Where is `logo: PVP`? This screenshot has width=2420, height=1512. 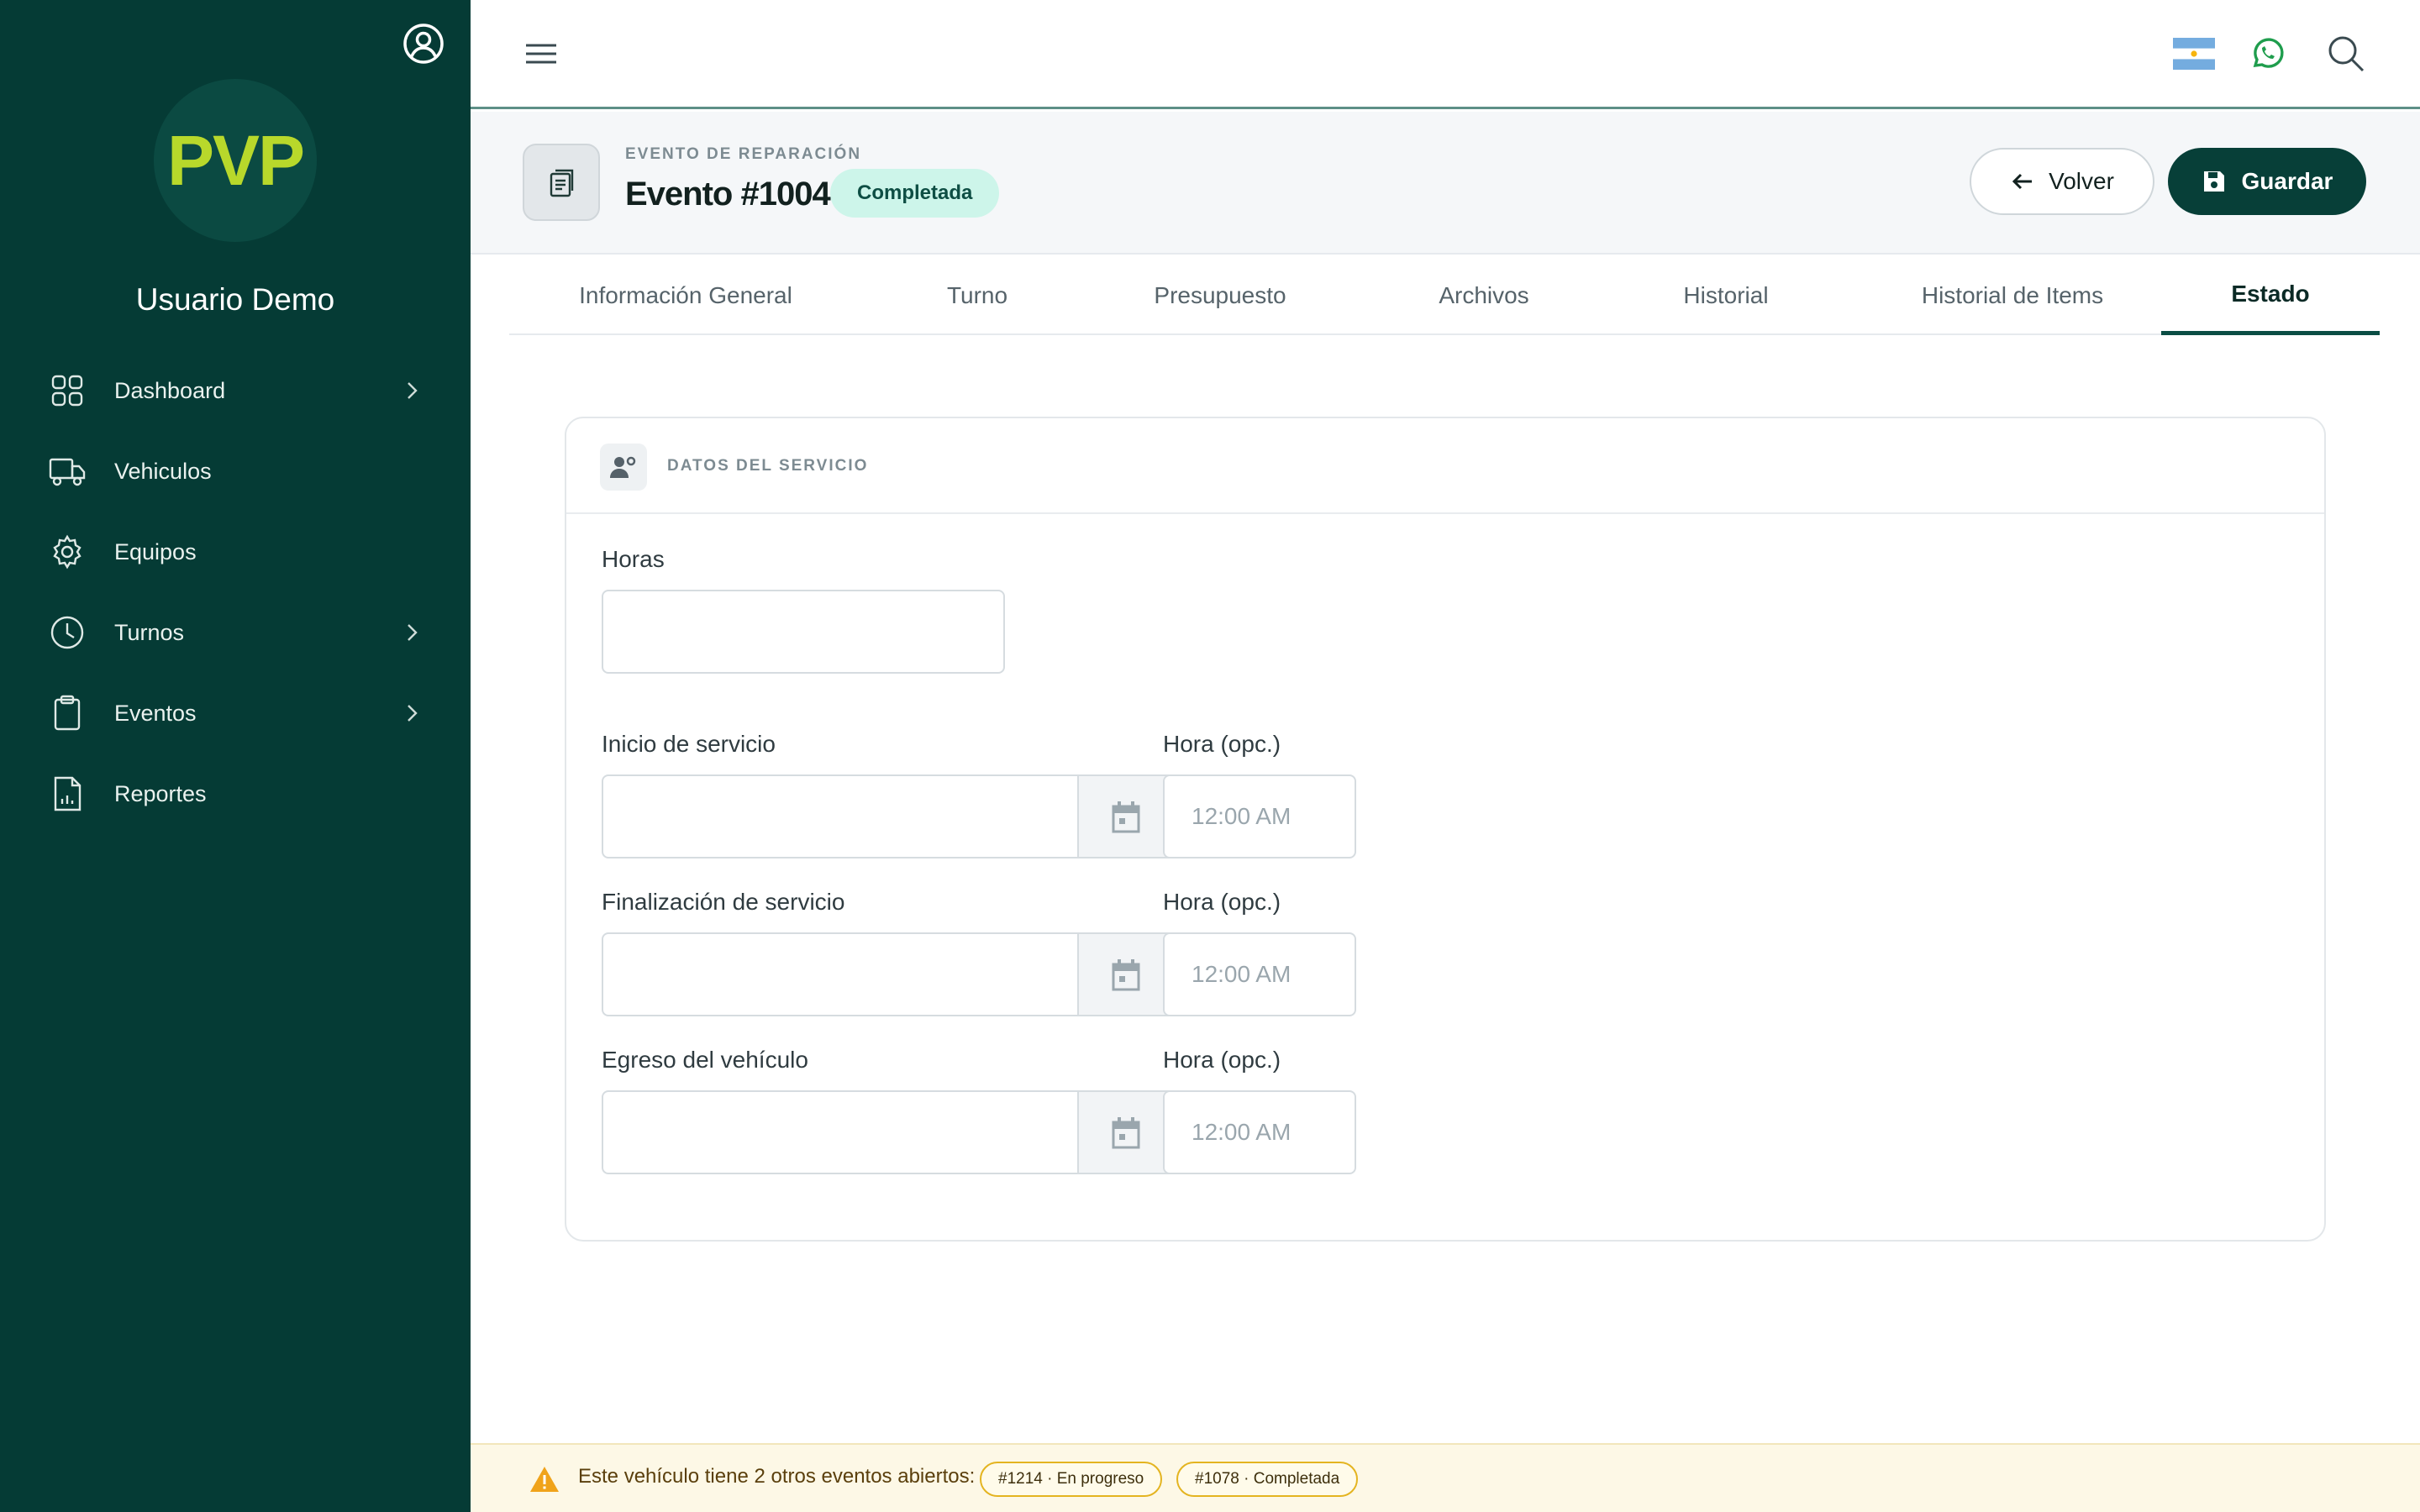 logo: PVP is located at coordinates (235, 160).